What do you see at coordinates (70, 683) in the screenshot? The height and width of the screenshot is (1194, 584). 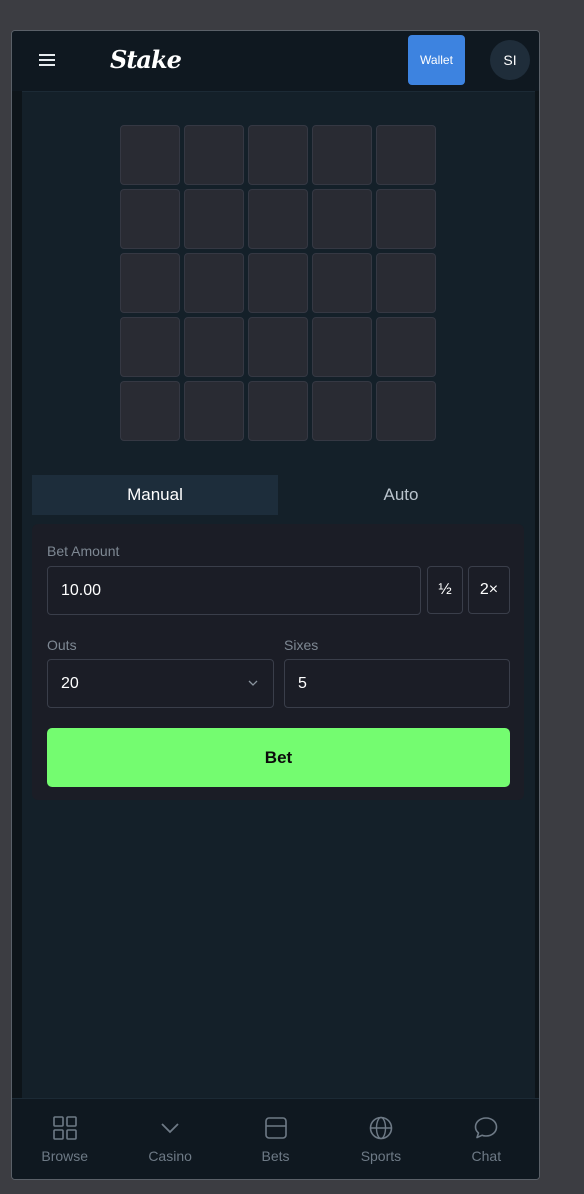 I see `outs-value: 20` at bounding box center [70, 683].